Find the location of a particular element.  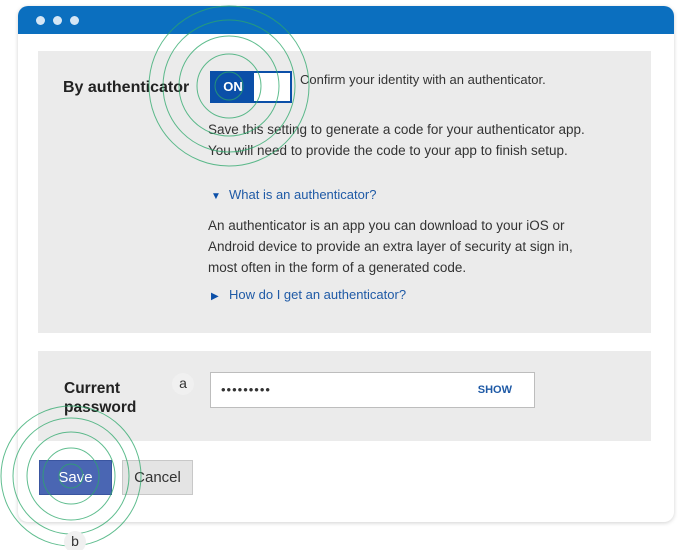

cancel-button: Cancel is located at coordinates (157, 477).